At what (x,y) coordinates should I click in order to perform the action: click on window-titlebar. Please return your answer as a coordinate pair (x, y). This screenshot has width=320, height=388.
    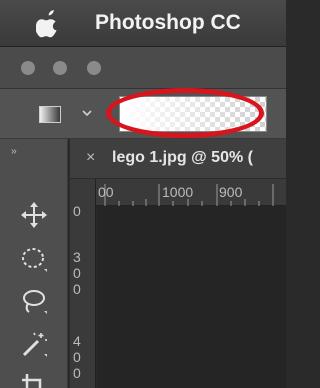
    Looking at the image, I should click on (143, 68).